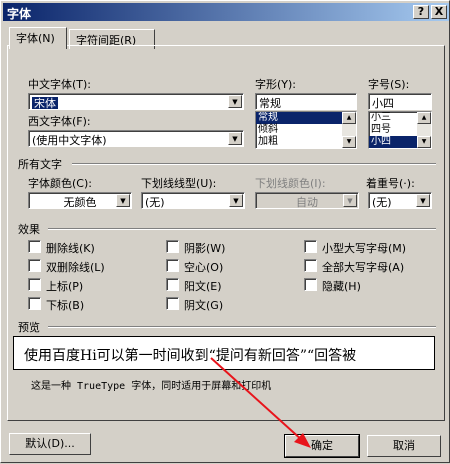 This screenshot has height=464, width=450. What do you see at coordinates (260, 402) in the screenshot?
I see `annotation-arrow-icon` at bounding box center [260, 402].